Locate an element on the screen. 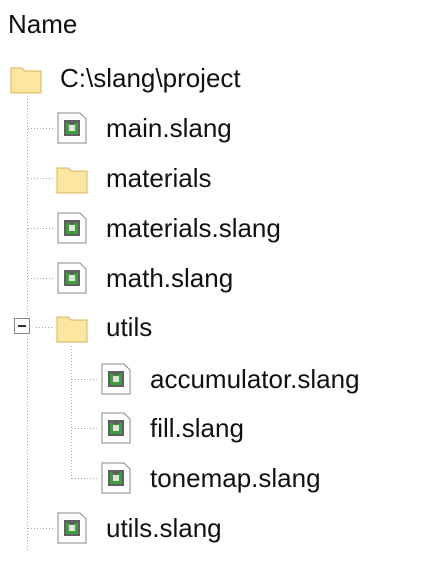 The width and height of the screenshot is (443, 561). tree-item-label: materials is located at coordinates (159, 178).